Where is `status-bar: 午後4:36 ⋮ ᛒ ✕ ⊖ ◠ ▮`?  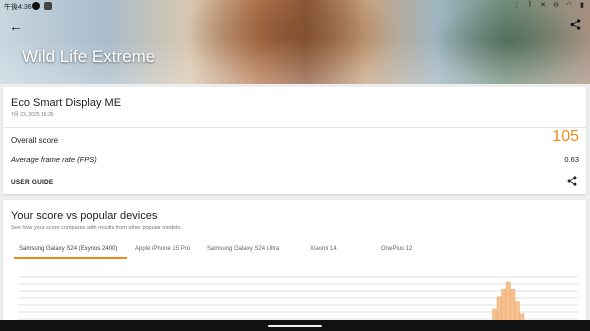 status-bar: 午後4:36 ⋮ ᛒ ✕ ⊖ ◠ ▮ is located at coordinates (295, 6).